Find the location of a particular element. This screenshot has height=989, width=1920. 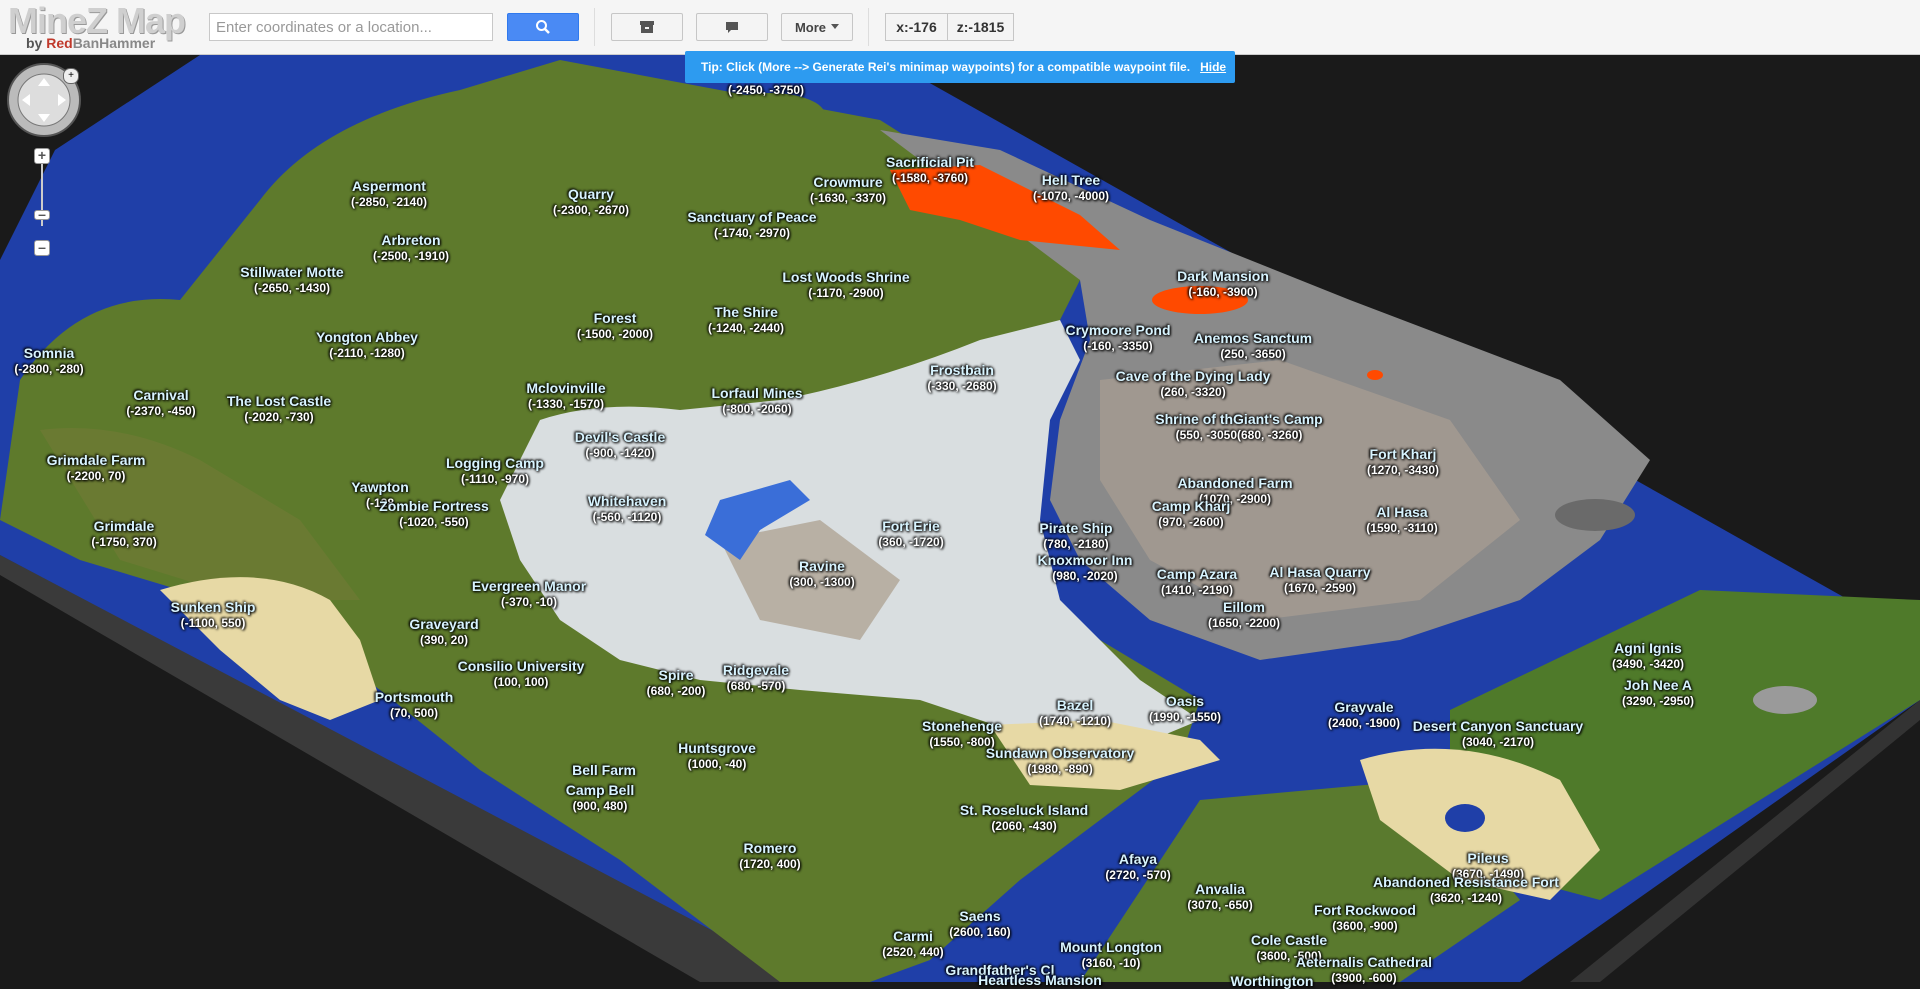

map-location-label: Bell Farm is located at coordinates (604, 770).